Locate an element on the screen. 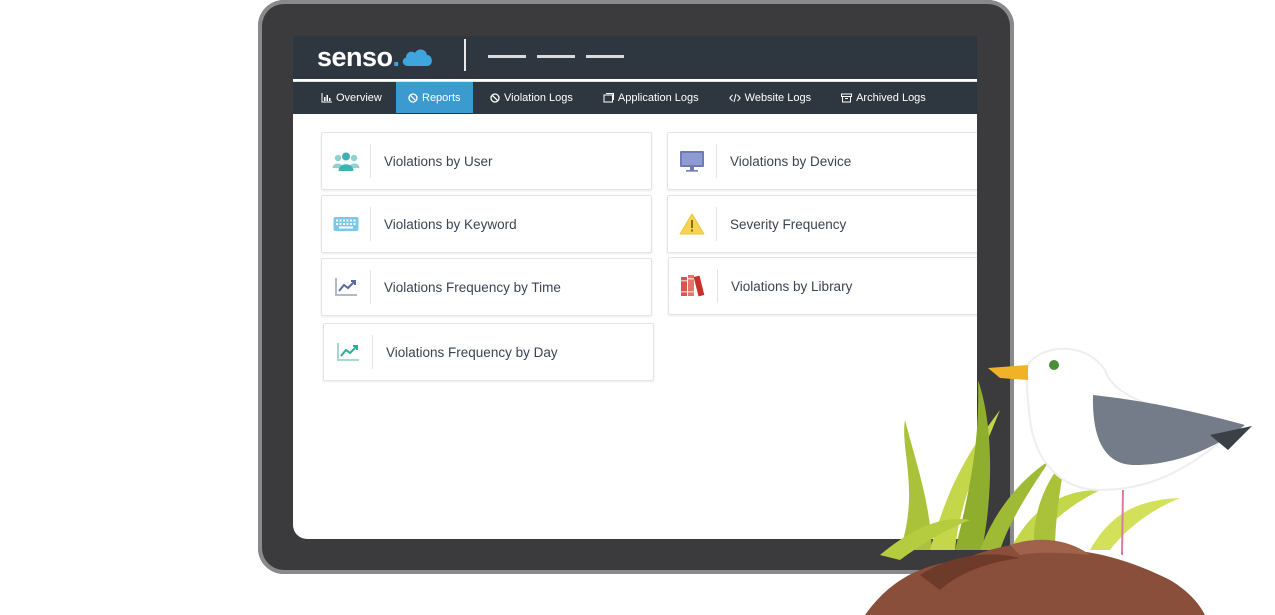  tab-label: Website Logs is located at coordinates (778, 97).